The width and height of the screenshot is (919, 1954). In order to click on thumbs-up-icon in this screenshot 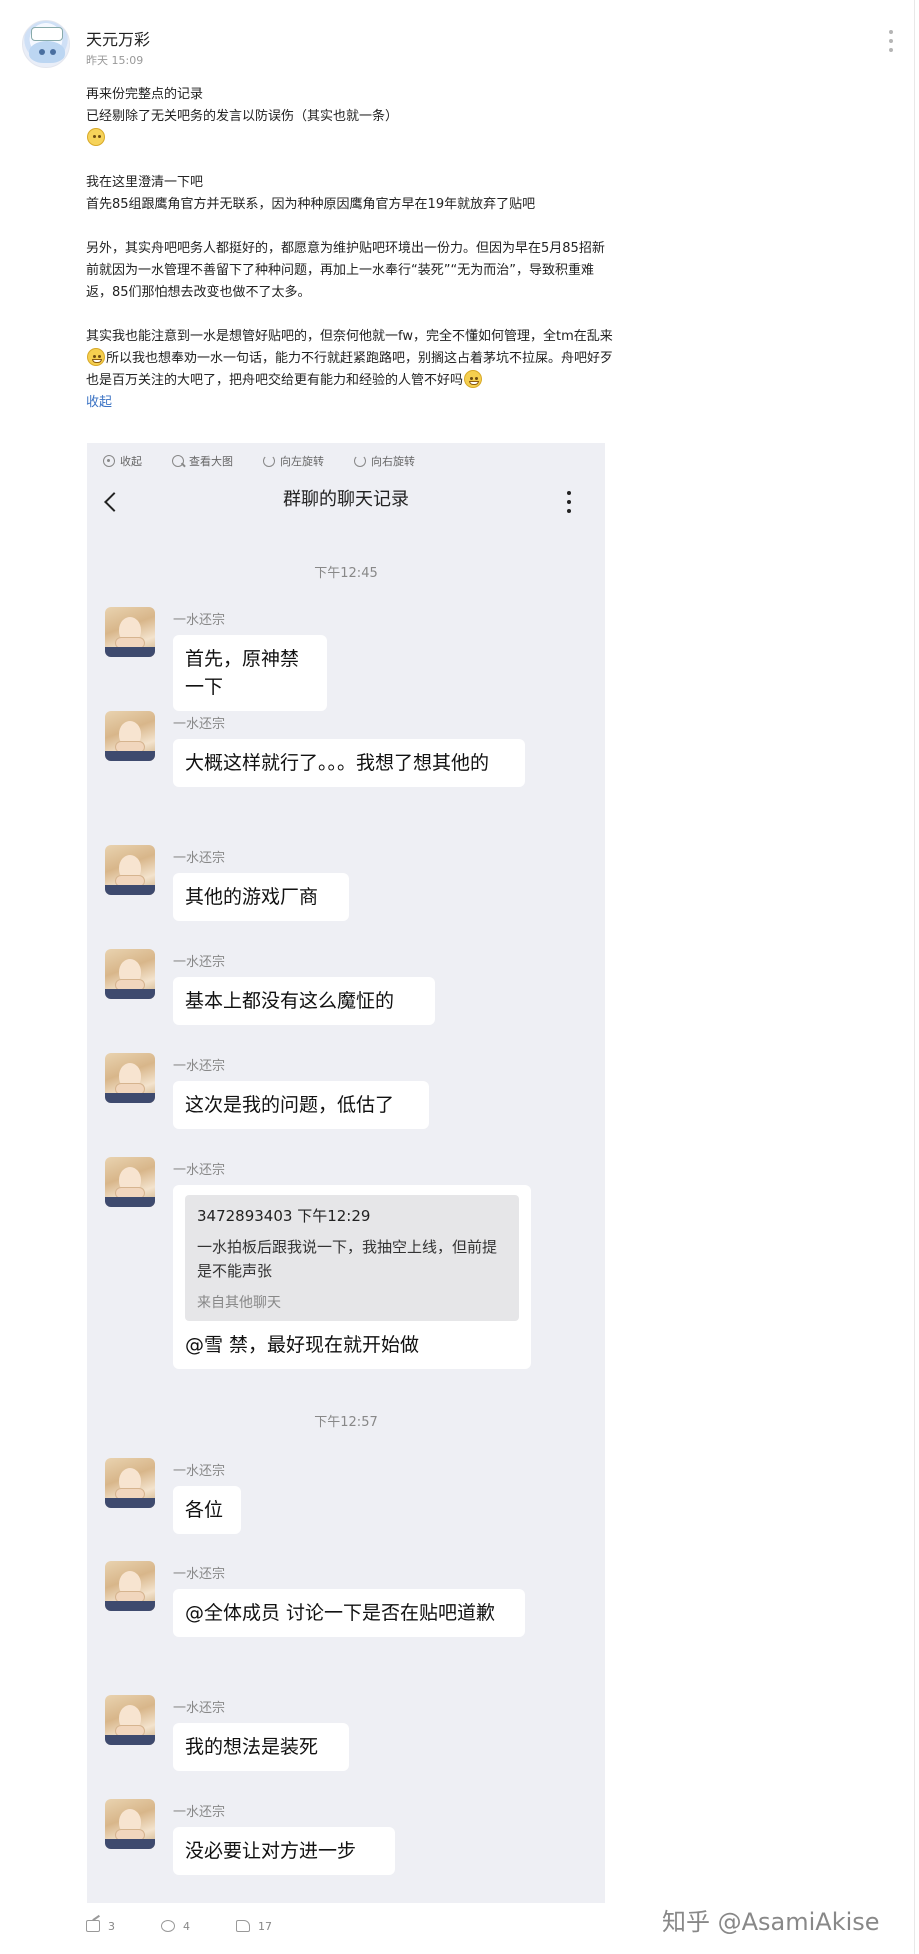, I will do `click(243, 1926)`.